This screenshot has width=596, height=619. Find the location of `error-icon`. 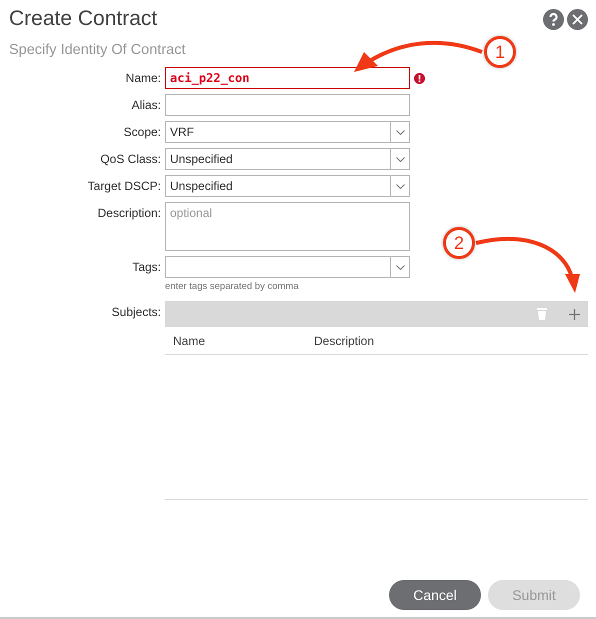

error-icon is located at coordinates (419, 78).